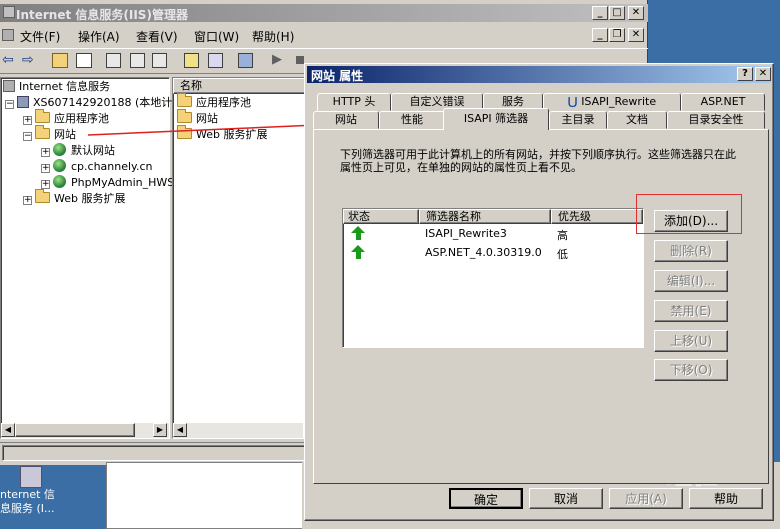 The image size is (780, 529). I want to click on tab-website: 网站, so click(346, 120).